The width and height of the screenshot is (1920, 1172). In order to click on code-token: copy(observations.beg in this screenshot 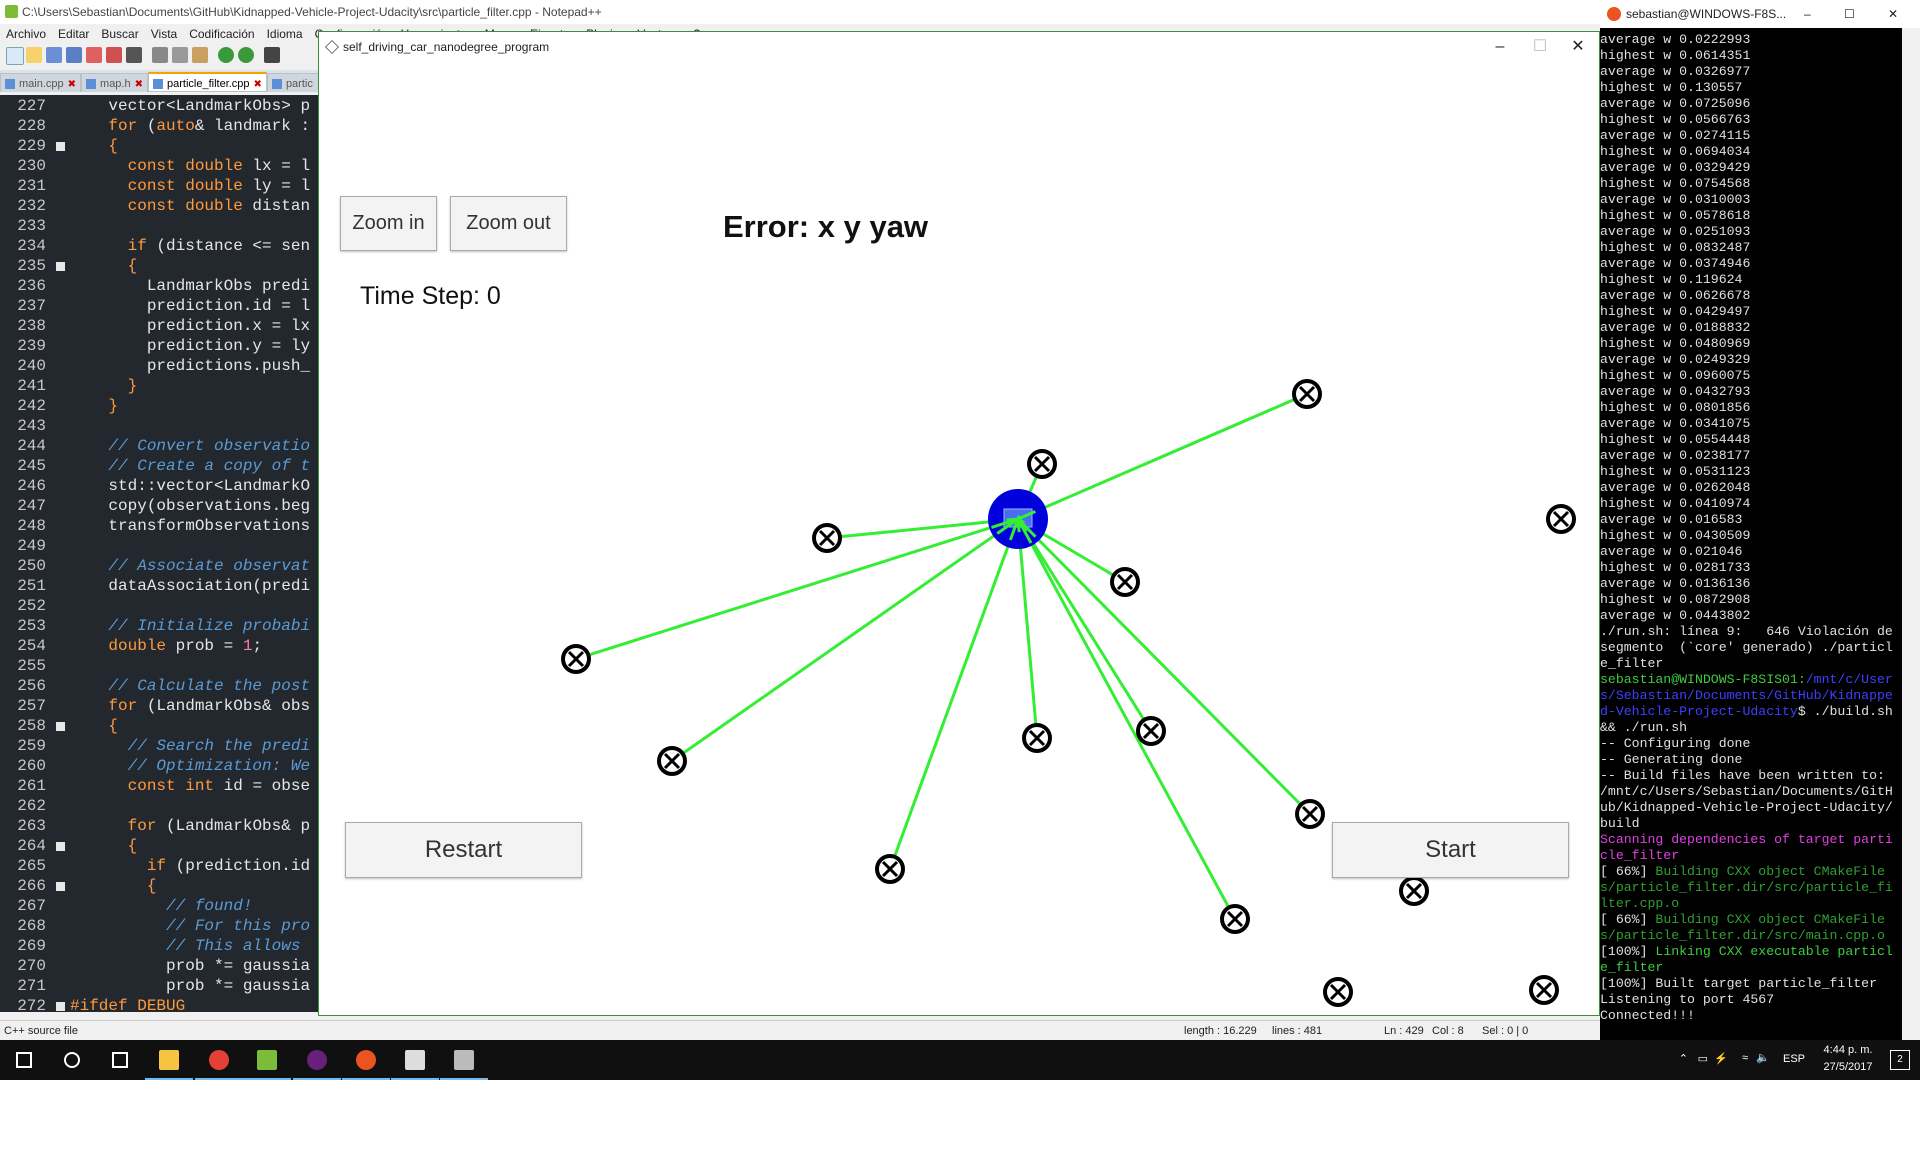, I will do `click(190, 506)`.